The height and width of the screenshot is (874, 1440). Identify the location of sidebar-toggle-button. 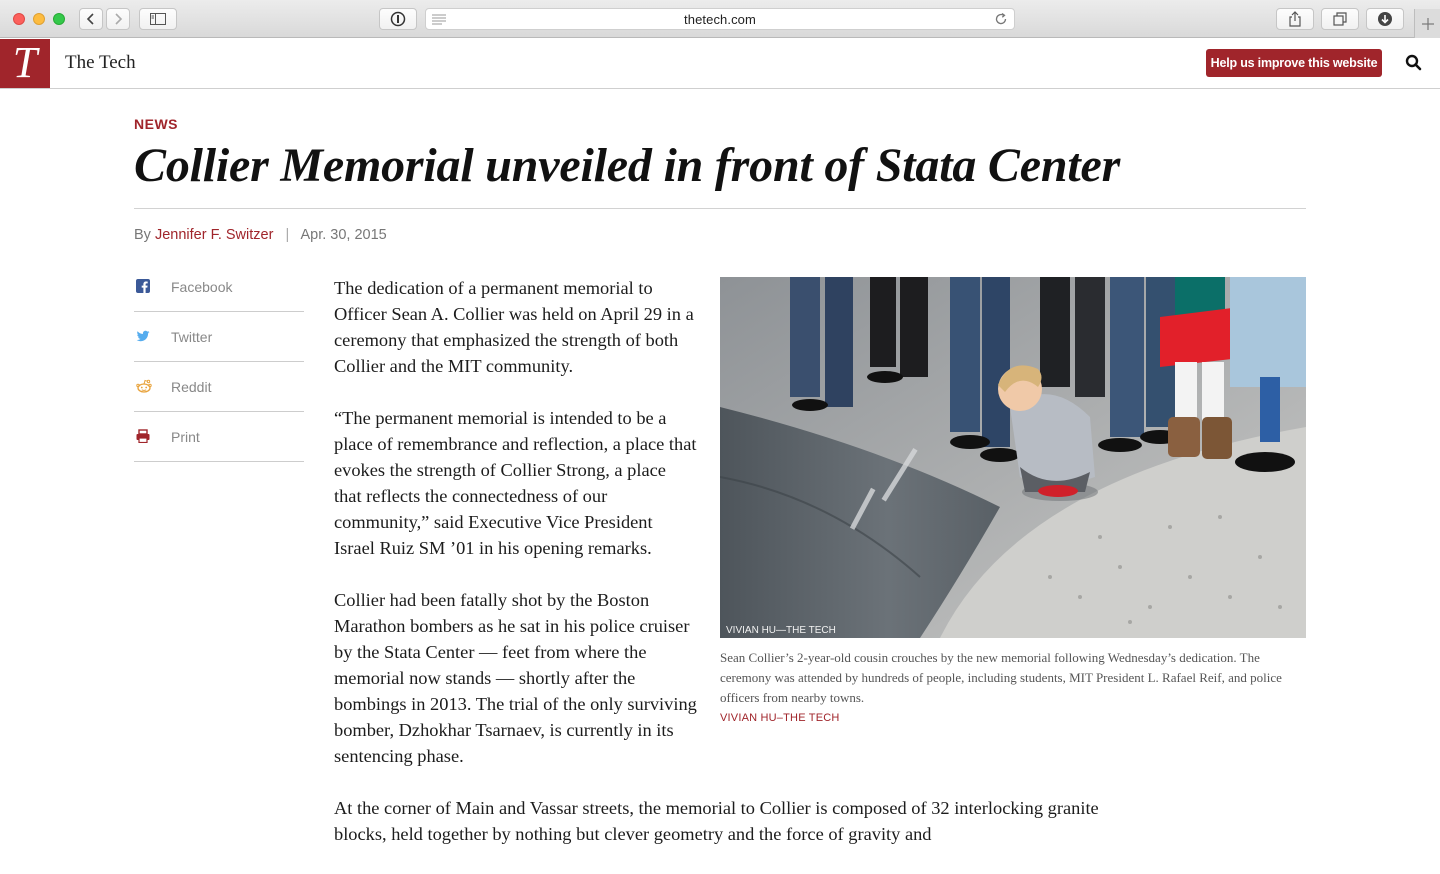
(158, 19).